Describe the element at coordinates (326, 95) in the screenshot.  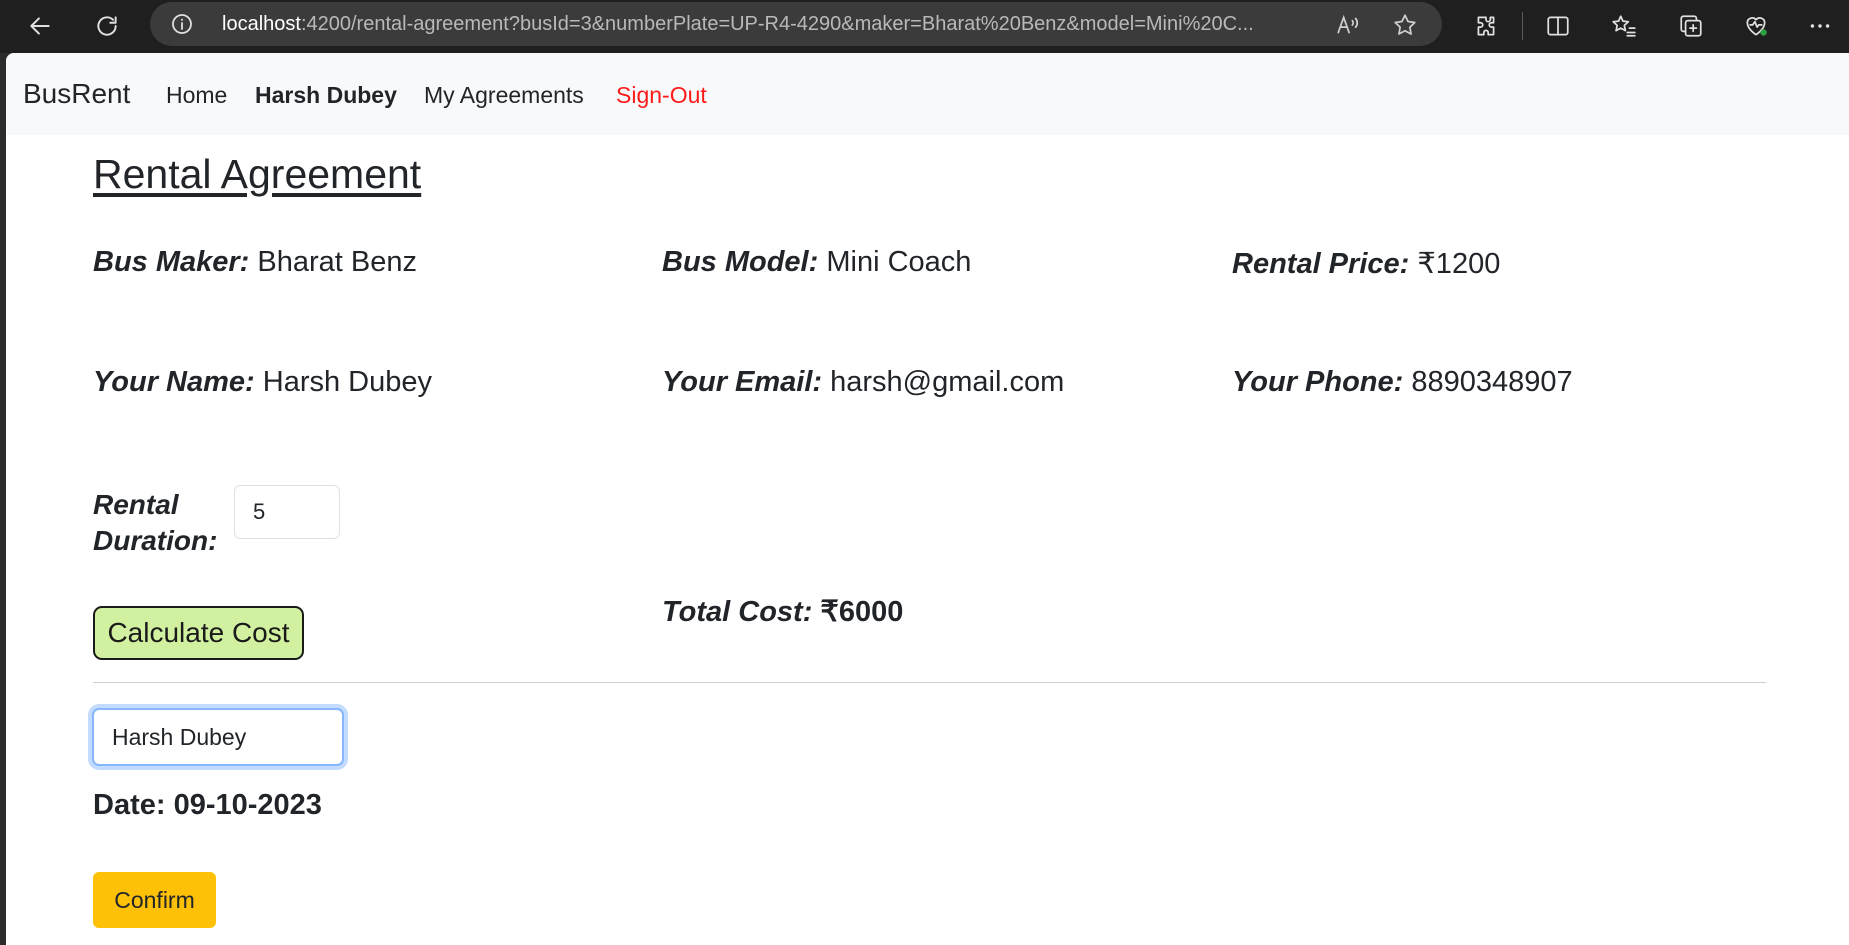
I see `nav-user: Harsh Dubey` at that location.